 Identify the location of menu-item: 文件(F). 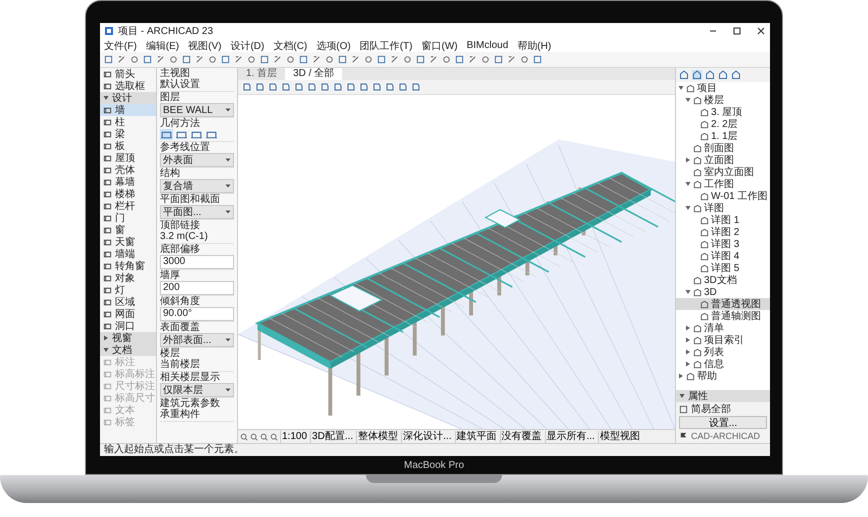
(120, 45).